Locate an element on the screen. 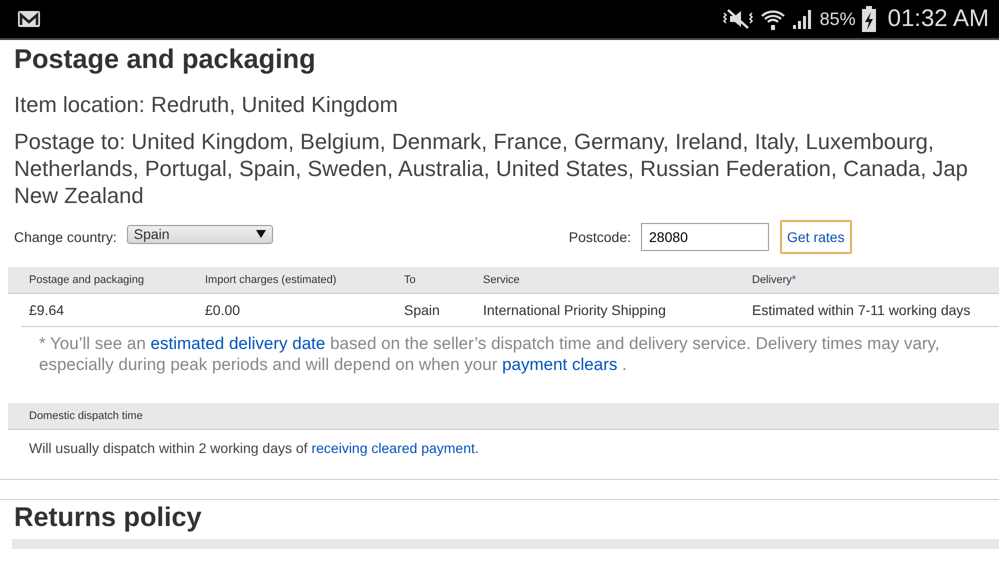 The image size is (999, 562). get-rates-button: Get rates is located at coordinates (816, 237).